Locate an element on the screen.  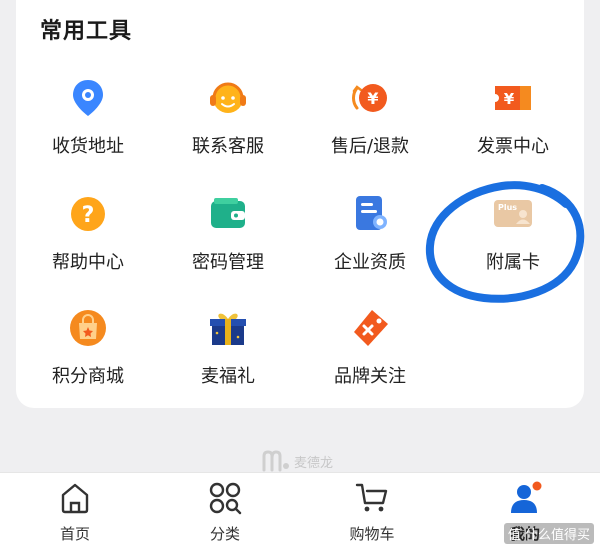
tab-category: 分类 is located at coordinates (225, 510).